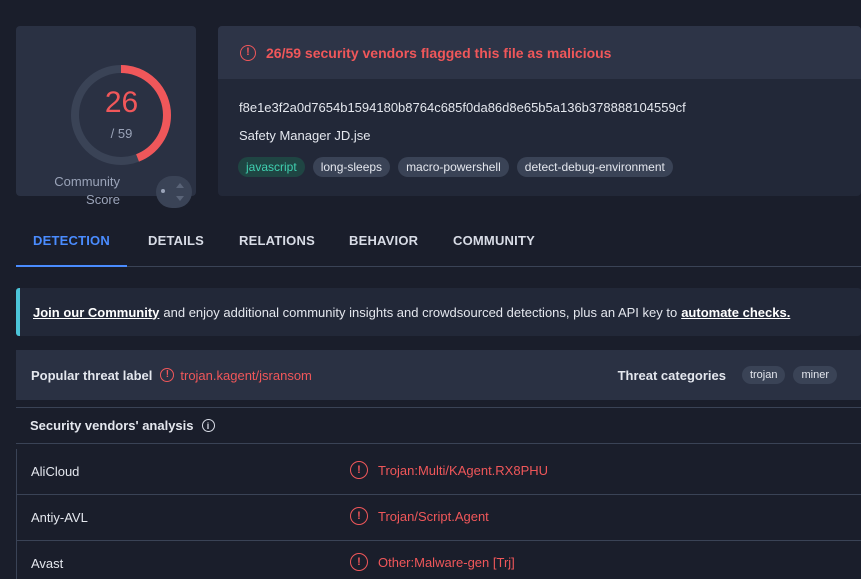  What do you see at coordinates (433, 516) in the screenshot?
I see `vendor-result-text: Trojan/Script.Agent` at bounding box center [433, 516].